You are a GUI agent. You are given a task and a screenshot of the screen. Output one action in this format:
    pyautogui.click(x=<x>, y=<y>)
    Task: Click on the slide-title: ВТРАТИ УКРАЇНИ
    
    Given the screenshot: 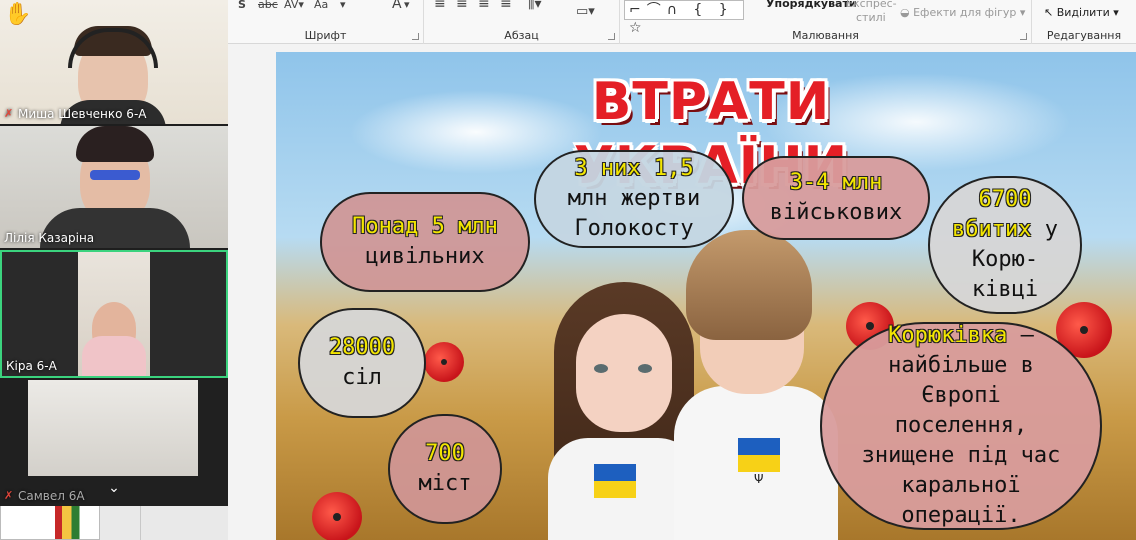 What is the action you would take?
    pyautogui.click(x=711, y=133)
    